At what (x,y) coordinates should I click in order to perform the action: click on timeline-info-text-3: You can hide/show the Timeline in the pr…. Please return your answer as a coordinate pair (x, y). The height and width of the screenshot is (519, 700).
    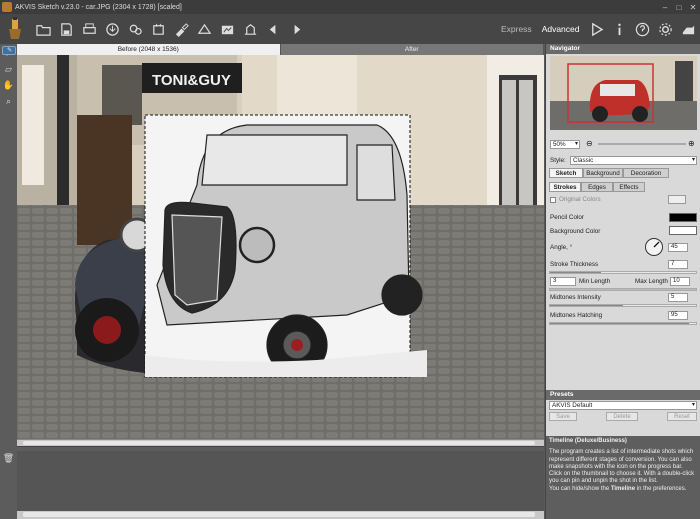
    Looking at the image, I should click on (618, 488).